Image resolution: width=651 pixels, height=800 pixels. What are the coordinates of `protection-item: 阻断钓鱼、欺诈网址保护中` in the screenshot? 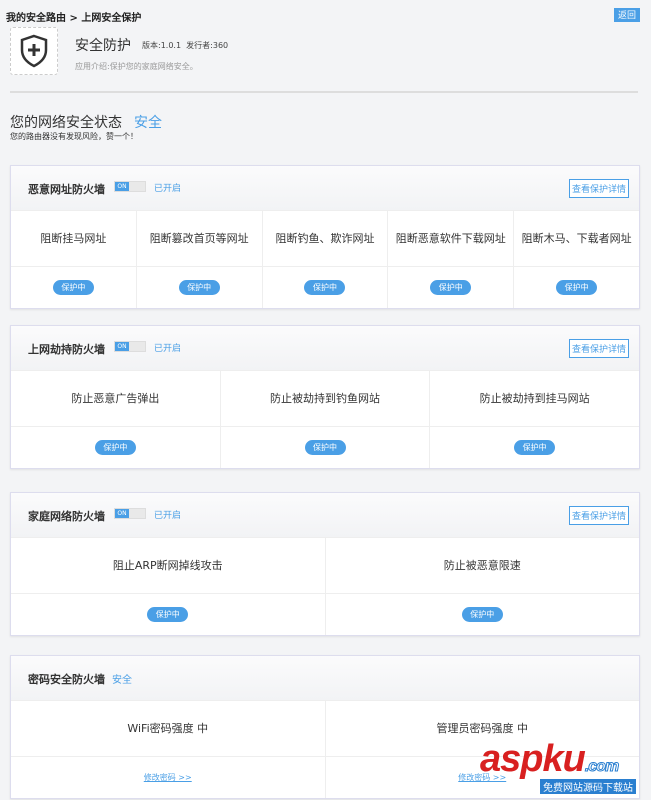 It's located at (325, 259).